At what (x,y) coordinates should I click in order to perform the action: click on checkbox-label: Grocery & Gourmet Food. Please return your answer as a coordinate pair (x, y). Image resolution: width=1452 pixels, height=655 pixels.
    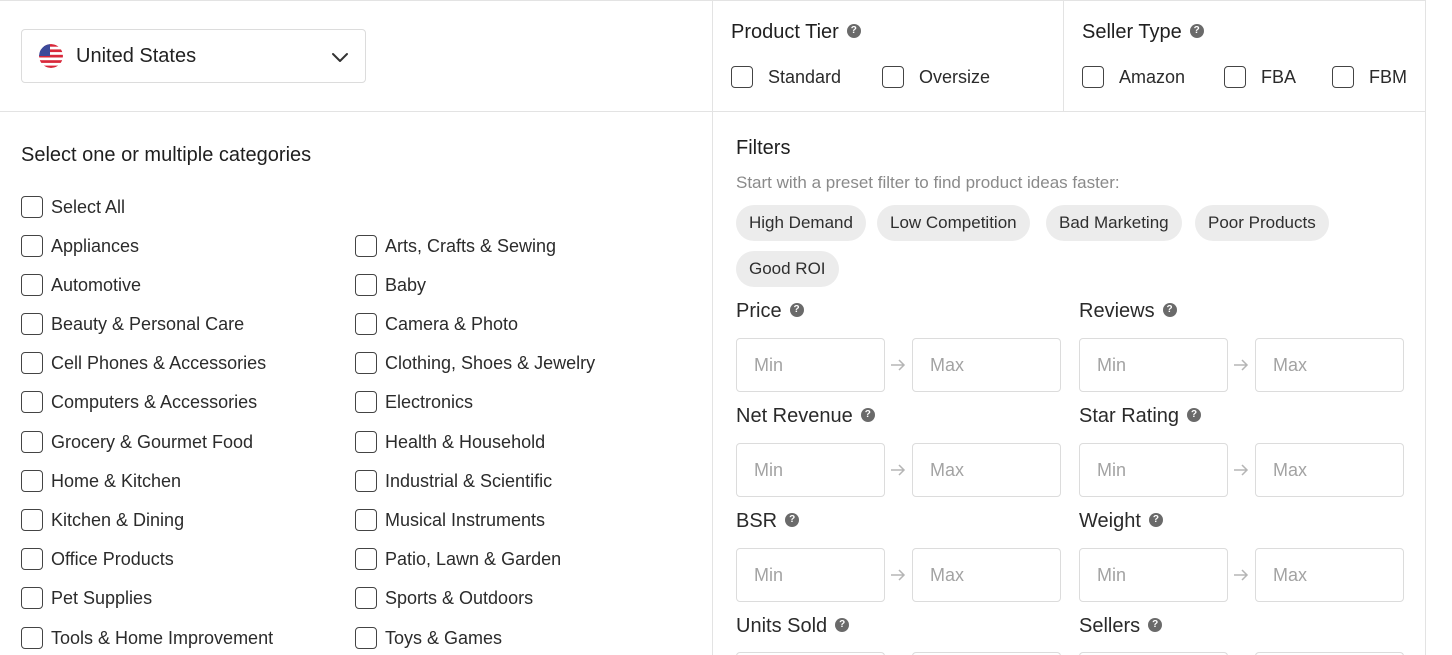
    Looking at the image, I should click on (152, 441).